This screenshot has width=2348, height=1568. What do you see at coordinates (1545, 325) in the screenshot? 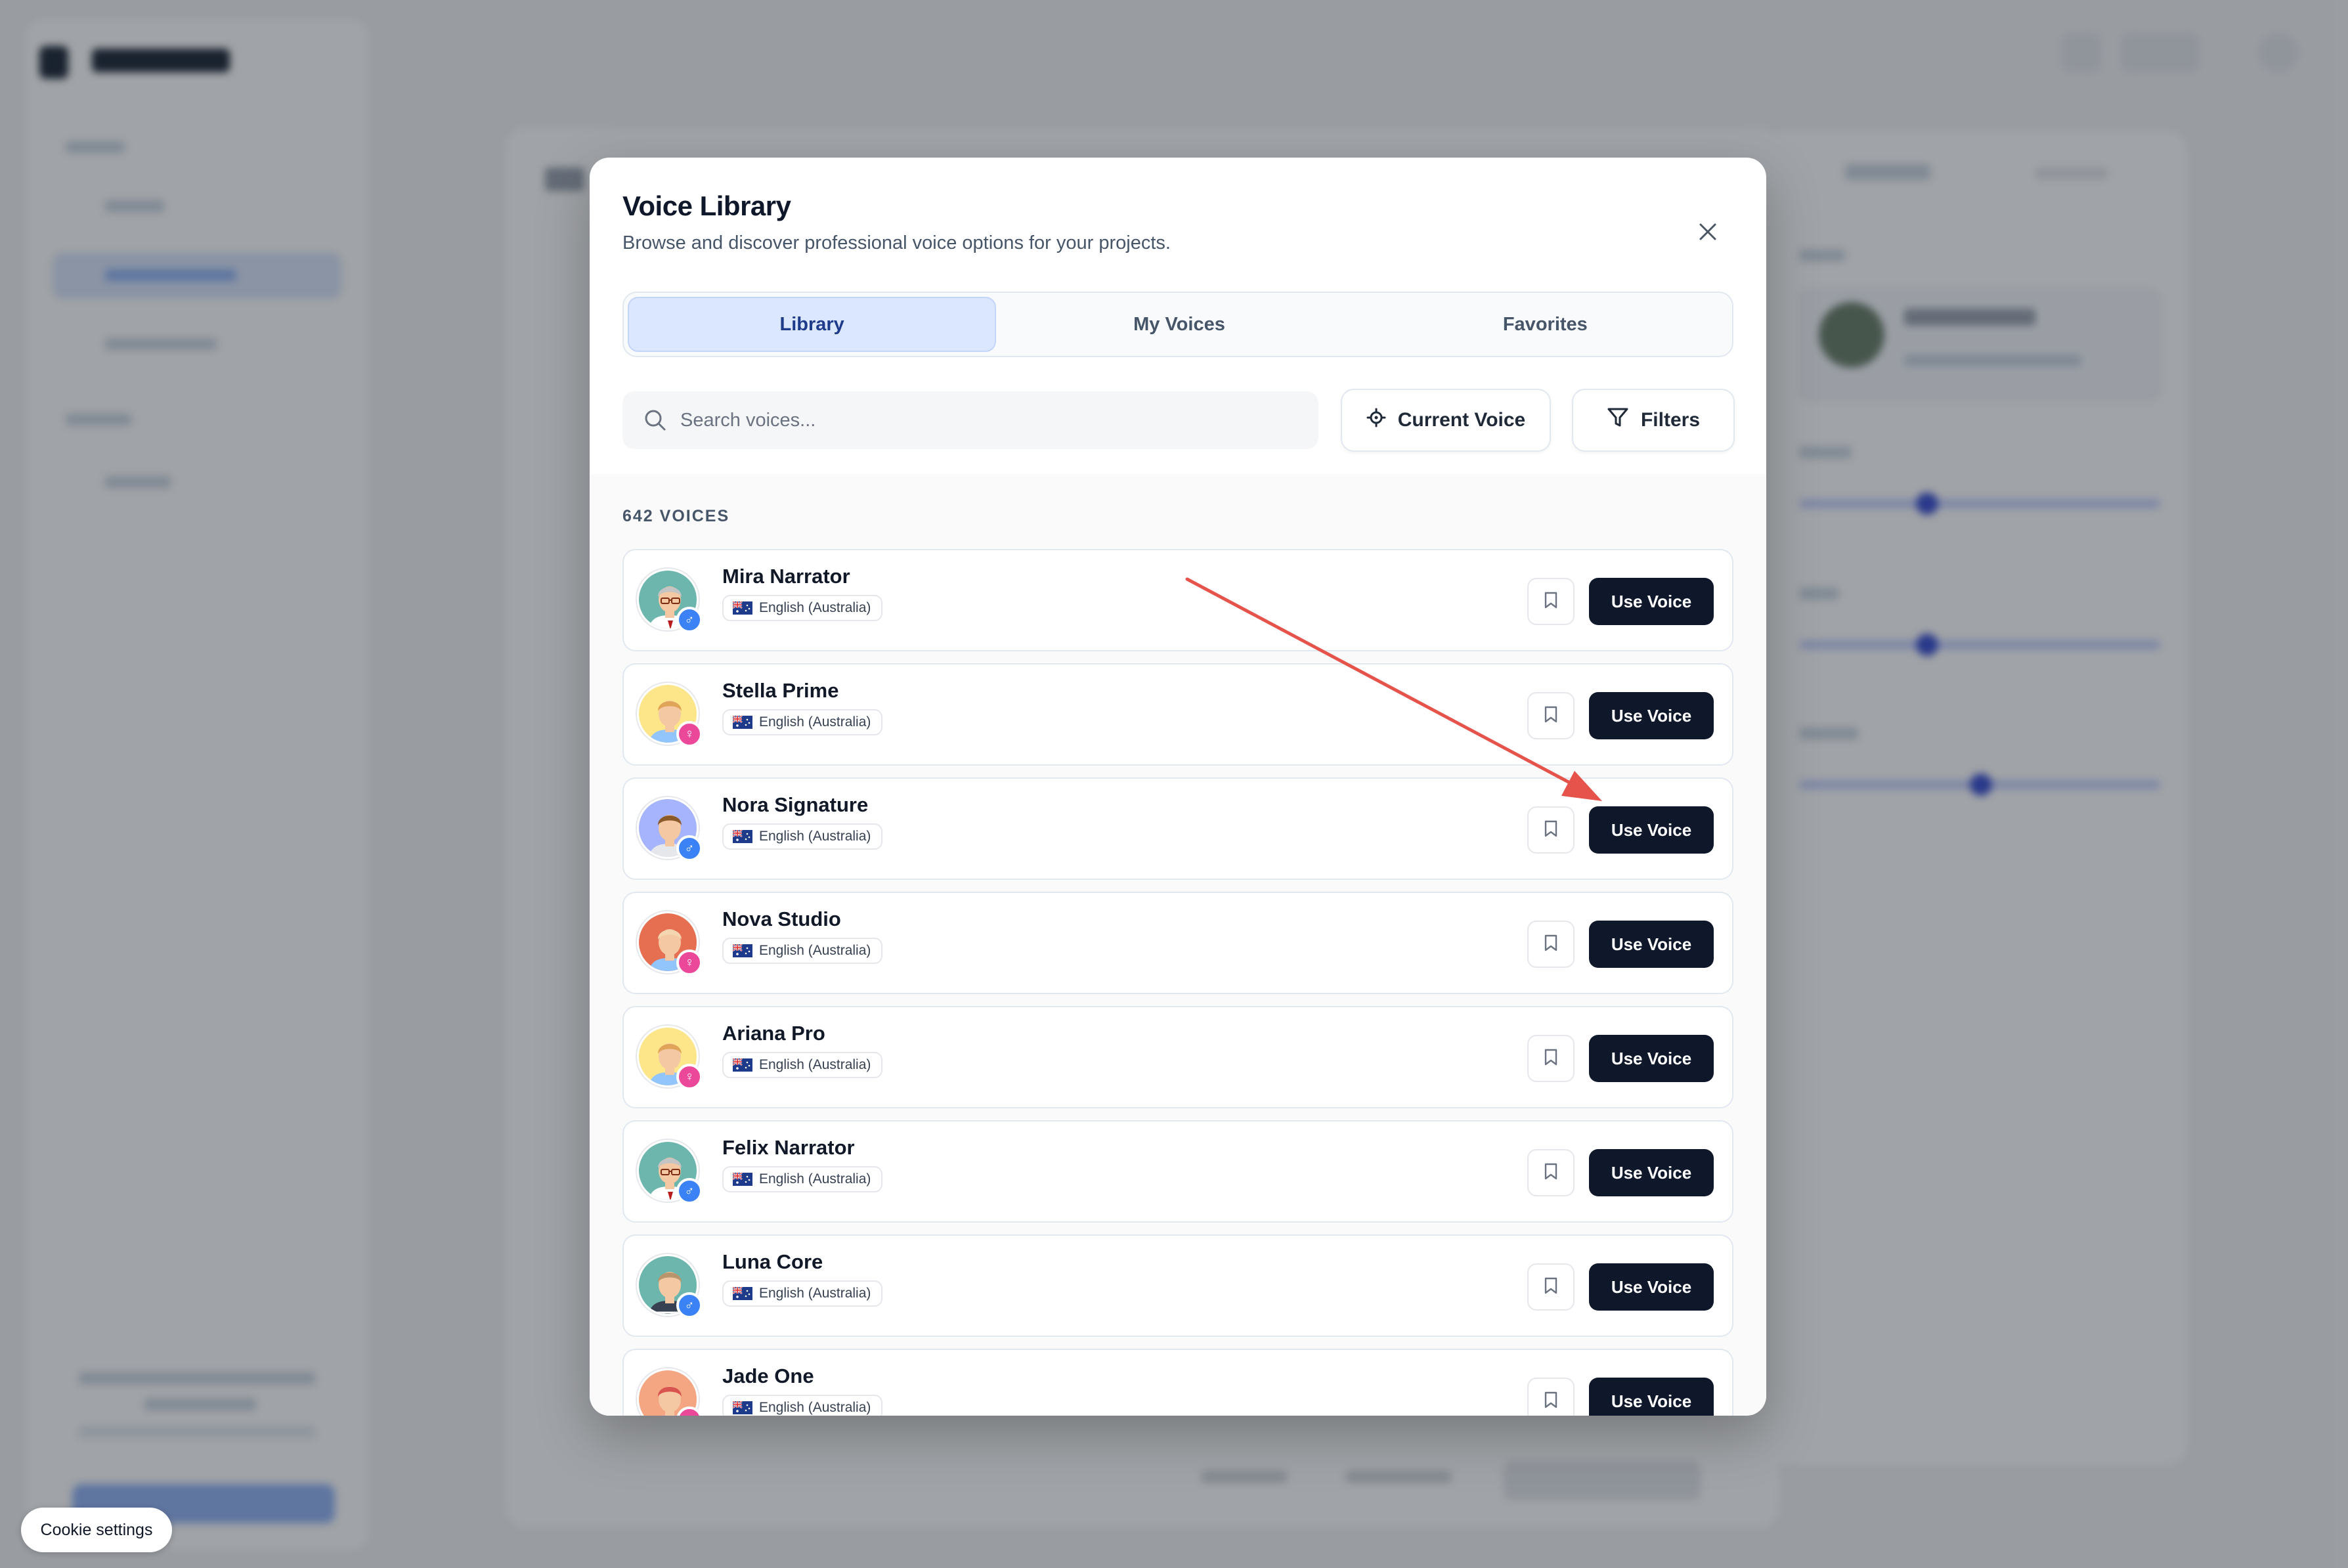
I see `tab-favorites: Favorites` at bounding box center [1545, 325].